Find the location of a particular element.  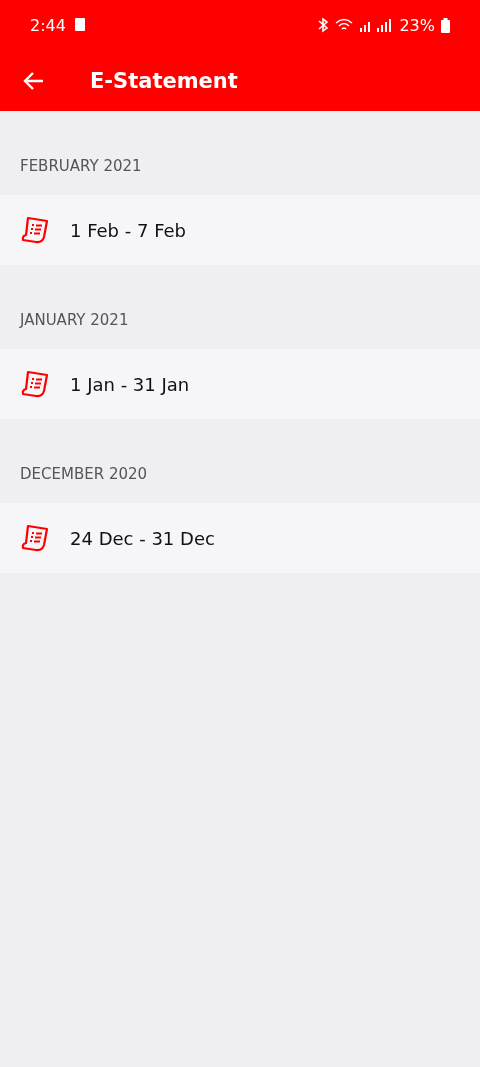

battery-icon is located at coordinates (445, 25).